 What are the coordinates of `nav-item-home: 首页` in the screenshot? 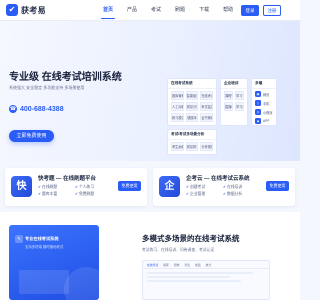 It's located at (108, 10).